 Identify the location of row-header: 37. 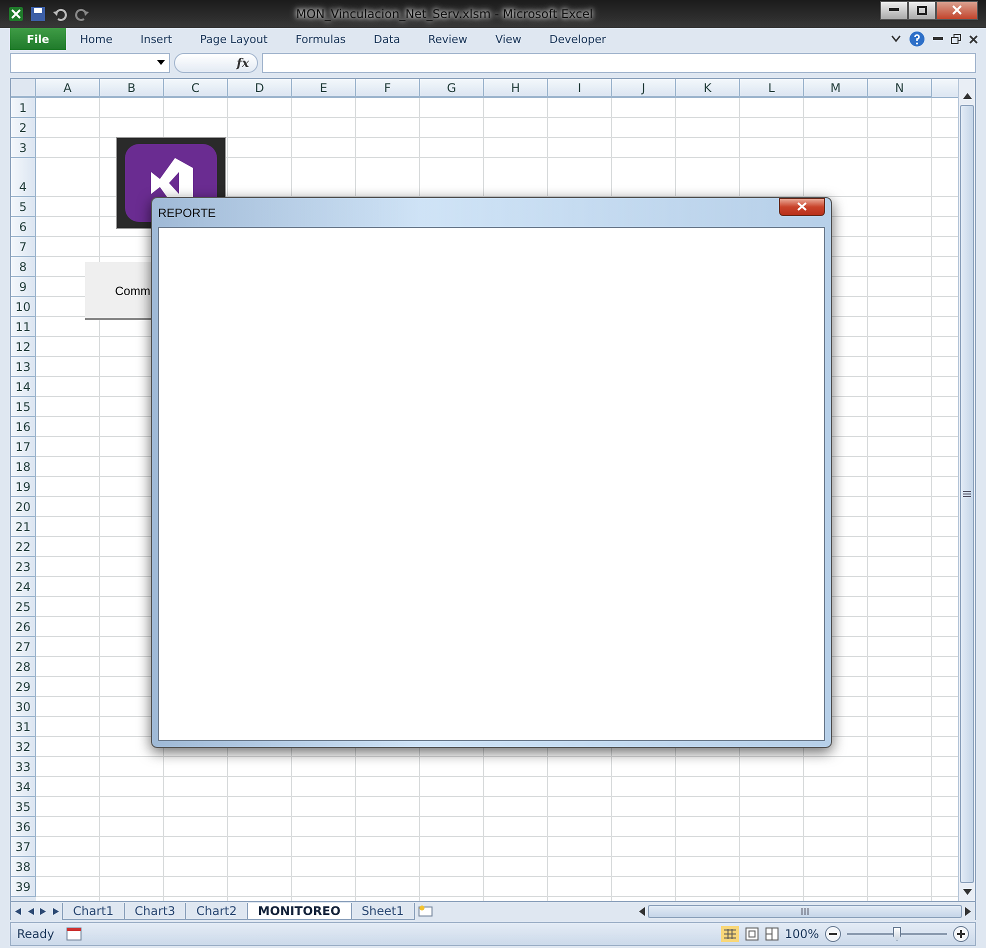
(23, 847).